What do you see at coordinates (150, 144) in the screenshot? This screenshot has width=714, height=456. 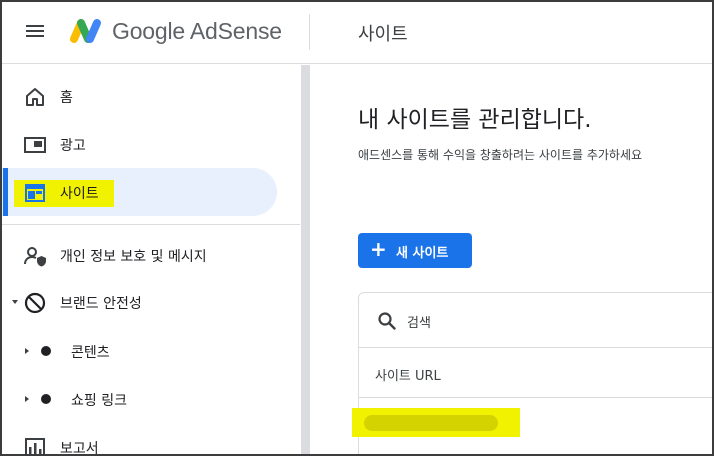 I see `sidebar-item-ads: 광고` at bounding box center [150, 144].